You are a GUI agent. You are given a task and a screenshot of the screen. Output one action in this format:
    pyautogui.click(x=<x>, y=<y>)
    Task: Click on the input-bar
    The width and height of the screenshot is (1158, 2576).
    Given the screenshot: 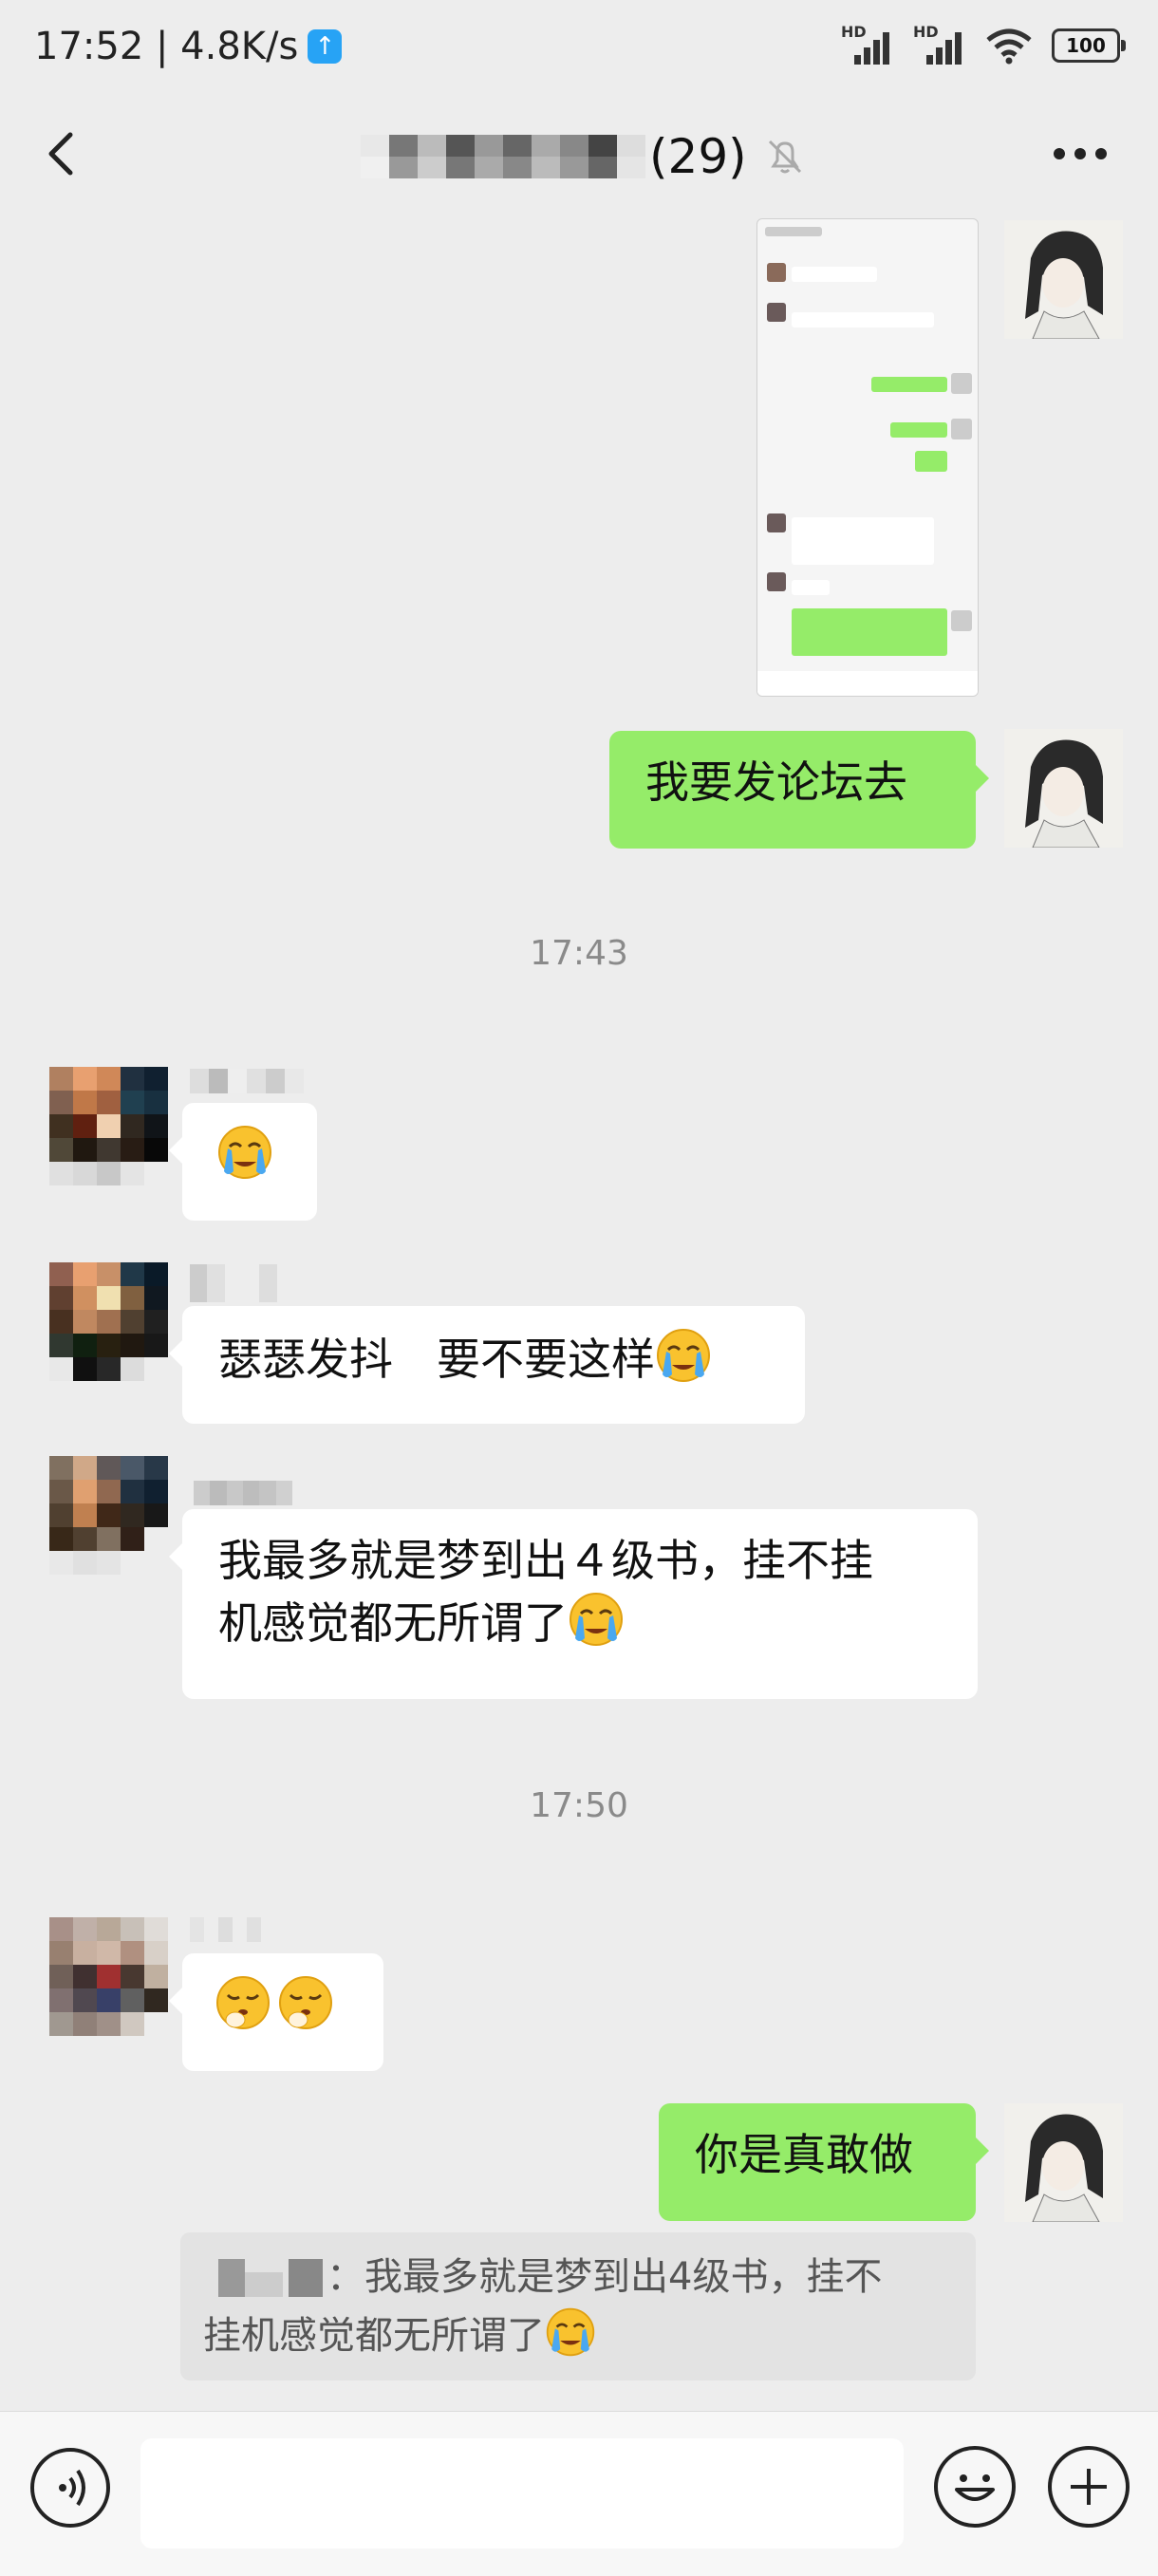 What is the action you would take?
    pyautogui.click(x=579, y=2494)
    